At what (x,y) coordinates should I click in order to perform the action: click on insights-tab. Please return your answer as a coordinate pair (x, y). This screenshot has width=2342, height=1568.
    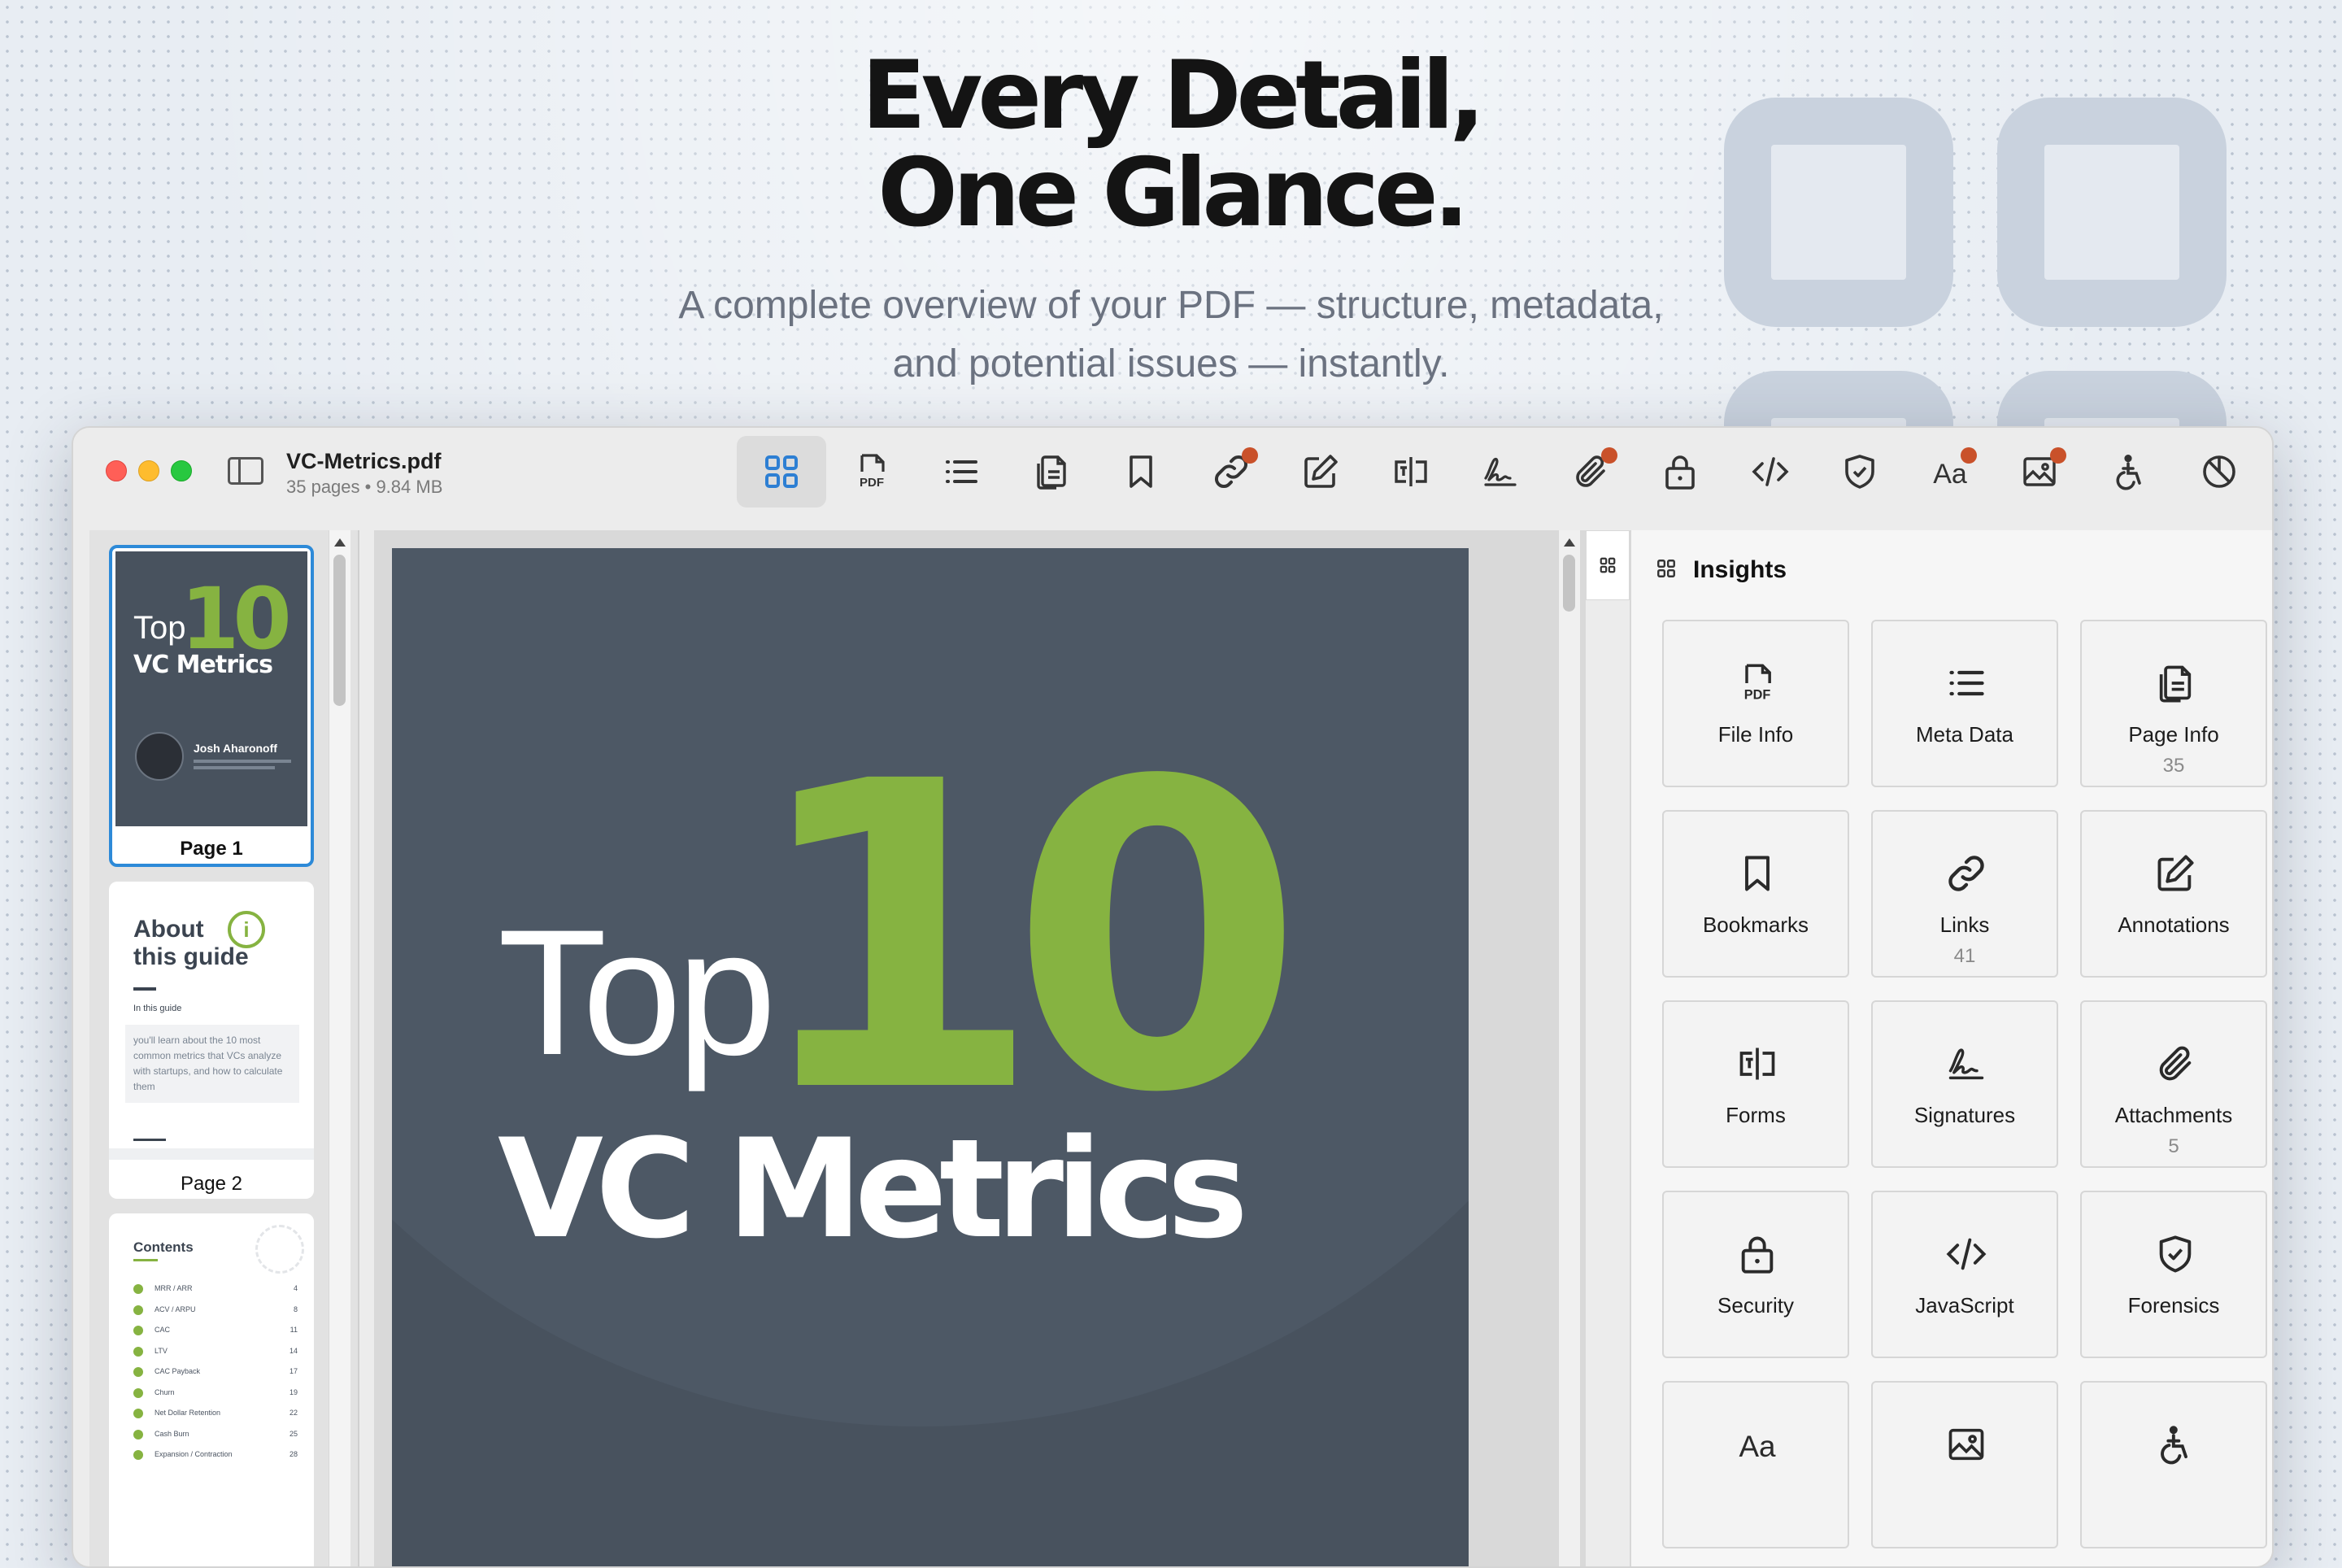
    Looking at the image, I should click on (1608, 565).